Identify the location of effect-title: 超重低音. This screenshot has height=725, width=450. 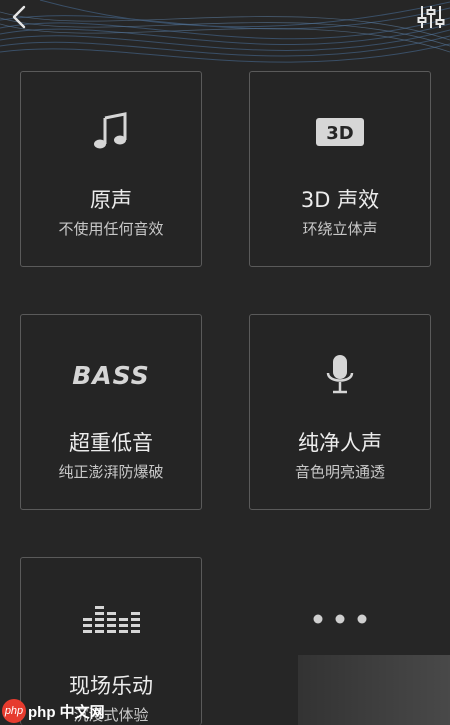
(111, 443).